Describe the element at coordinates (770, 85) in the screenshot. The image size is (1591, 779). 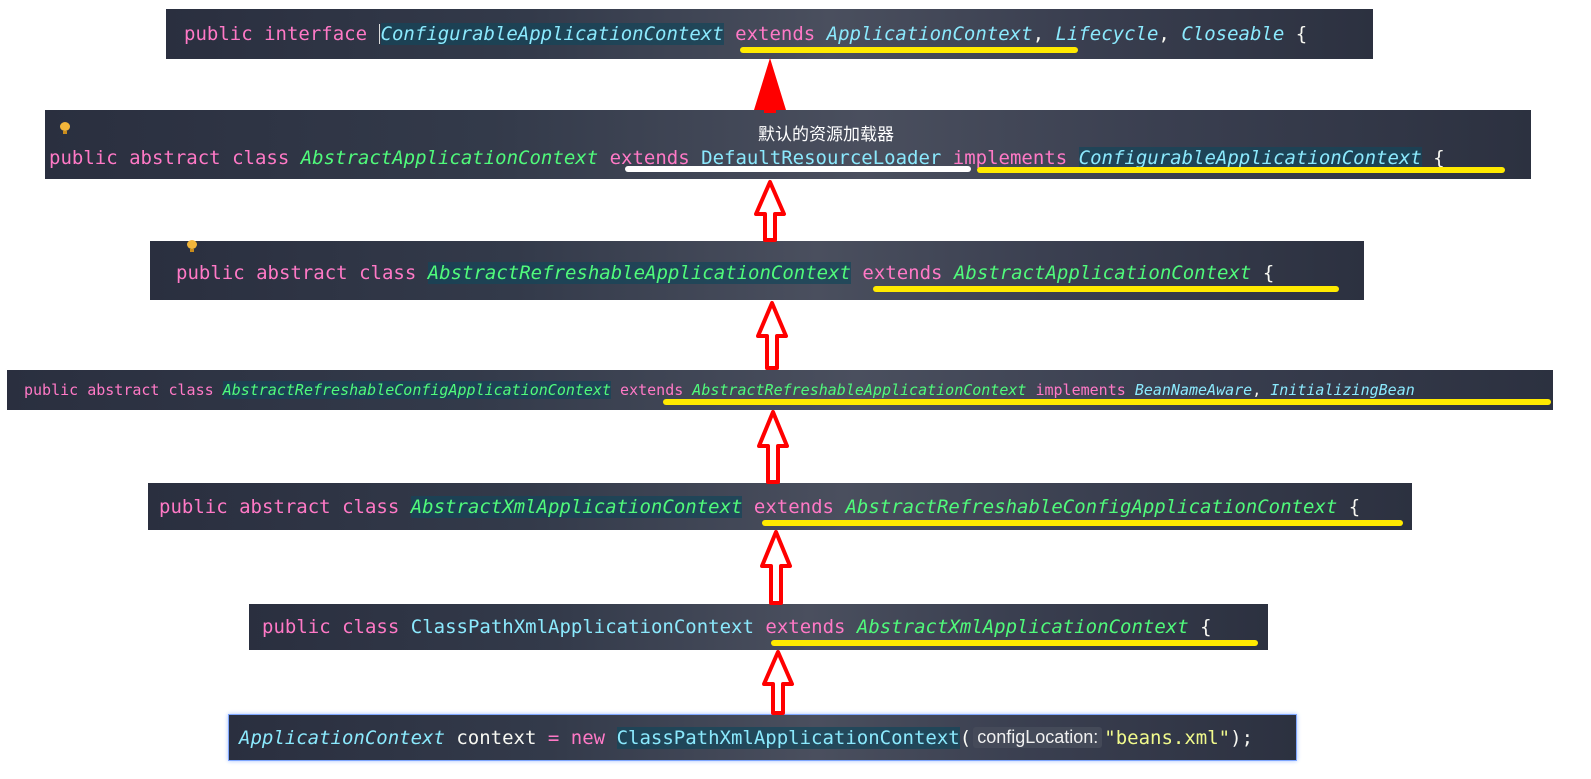
I see `solid-arrow` at that location.